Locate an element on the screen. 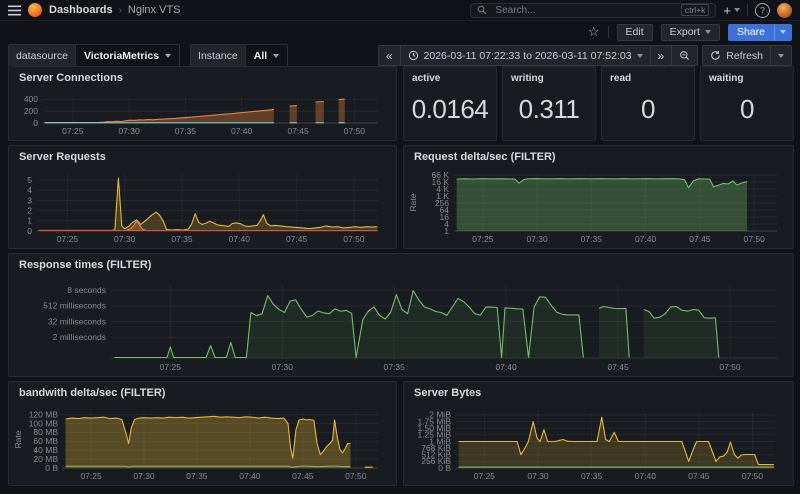  zoom-out-time-button is located at coordinates (685, 55).